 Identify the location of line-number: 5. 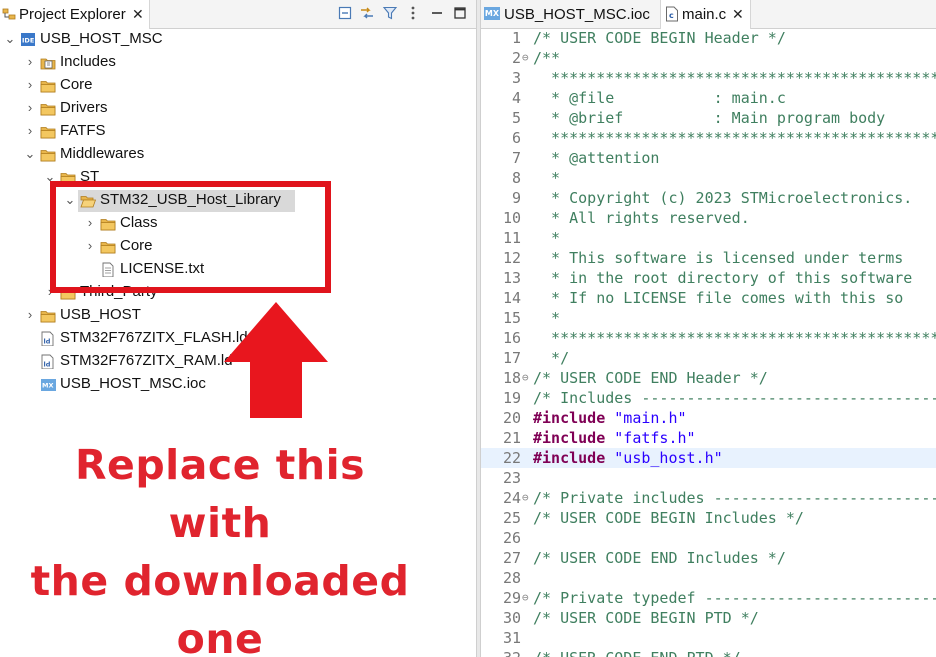
(516, 118).